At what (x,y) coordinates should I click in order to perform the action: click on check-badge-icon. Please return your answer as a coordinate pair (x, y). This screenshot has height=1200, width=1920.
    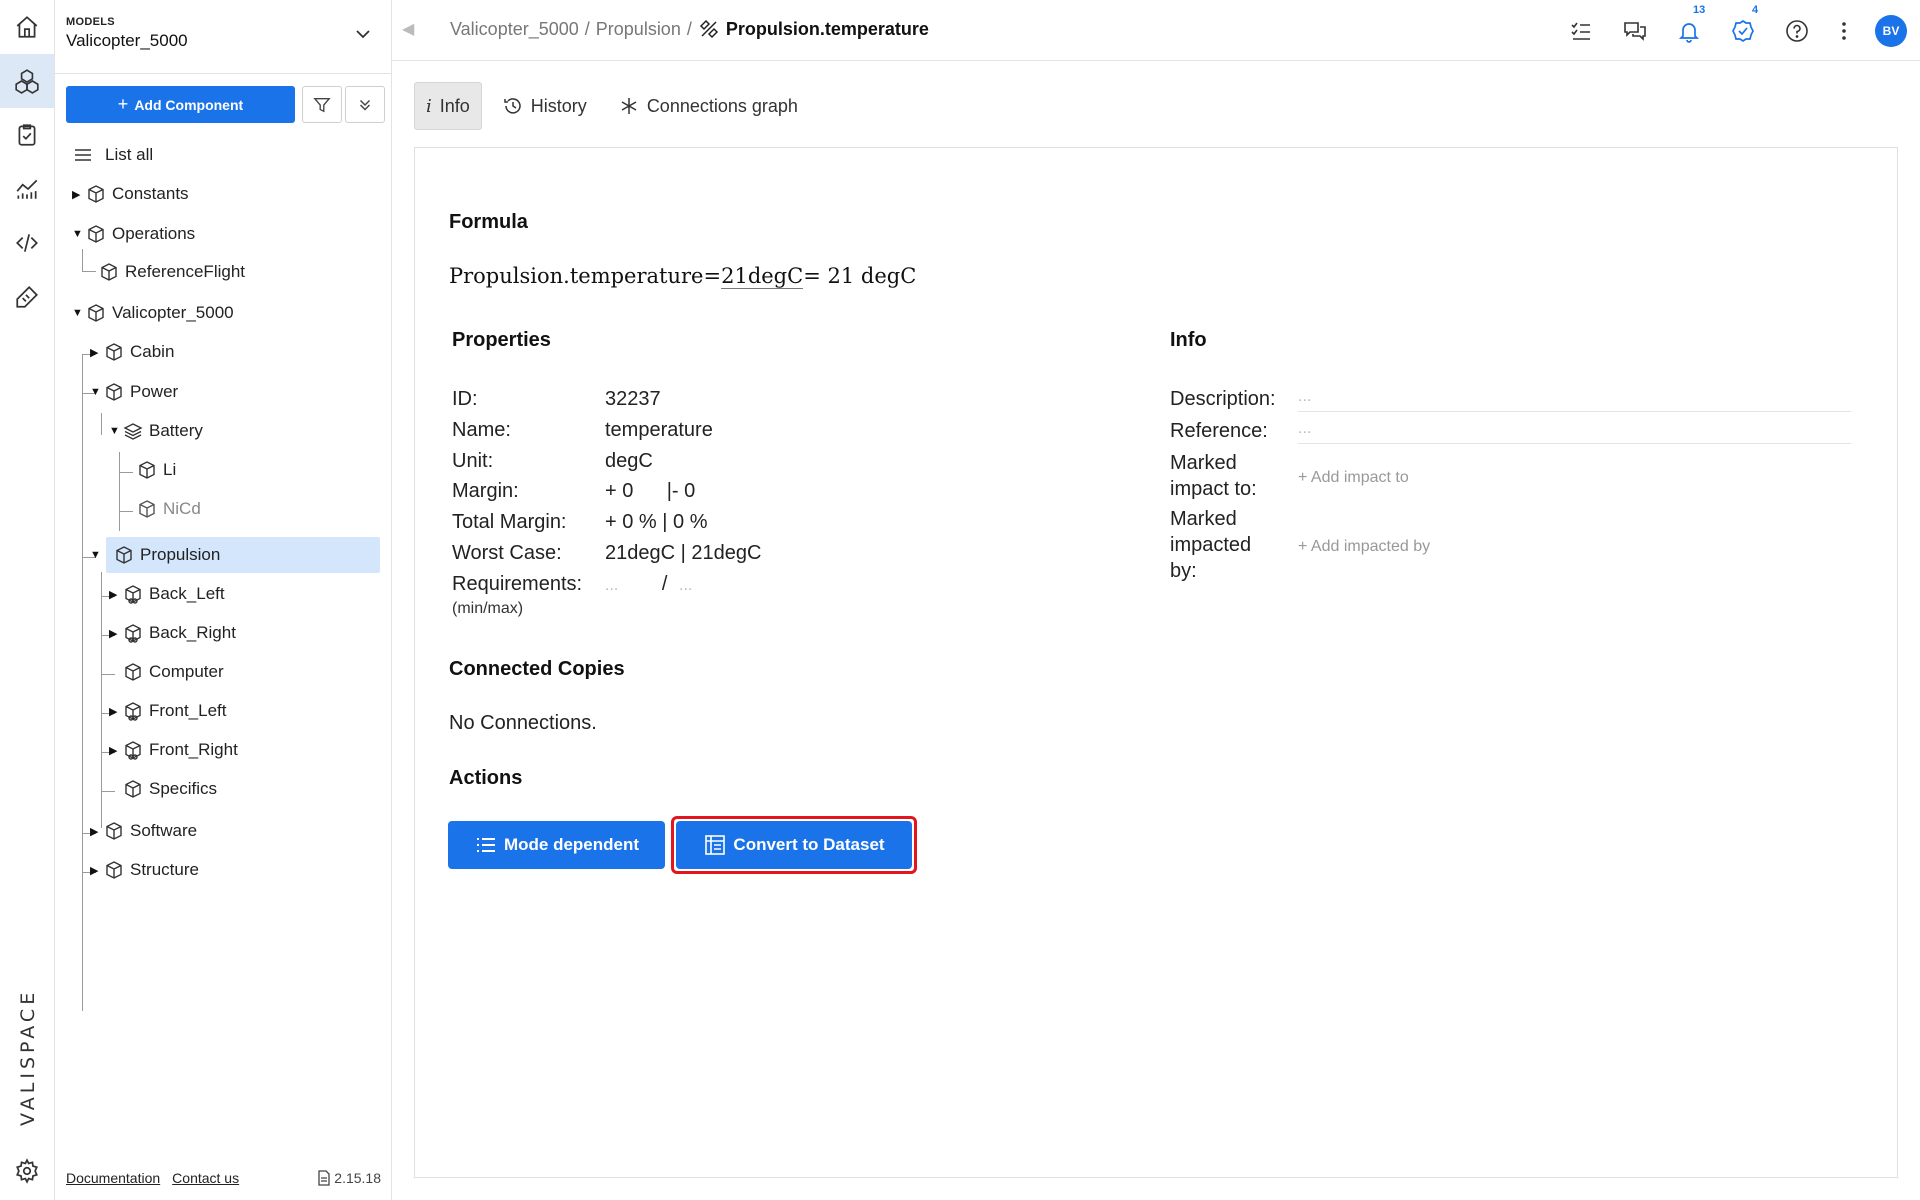
    Looking at the image, I should click on (1743, 30).